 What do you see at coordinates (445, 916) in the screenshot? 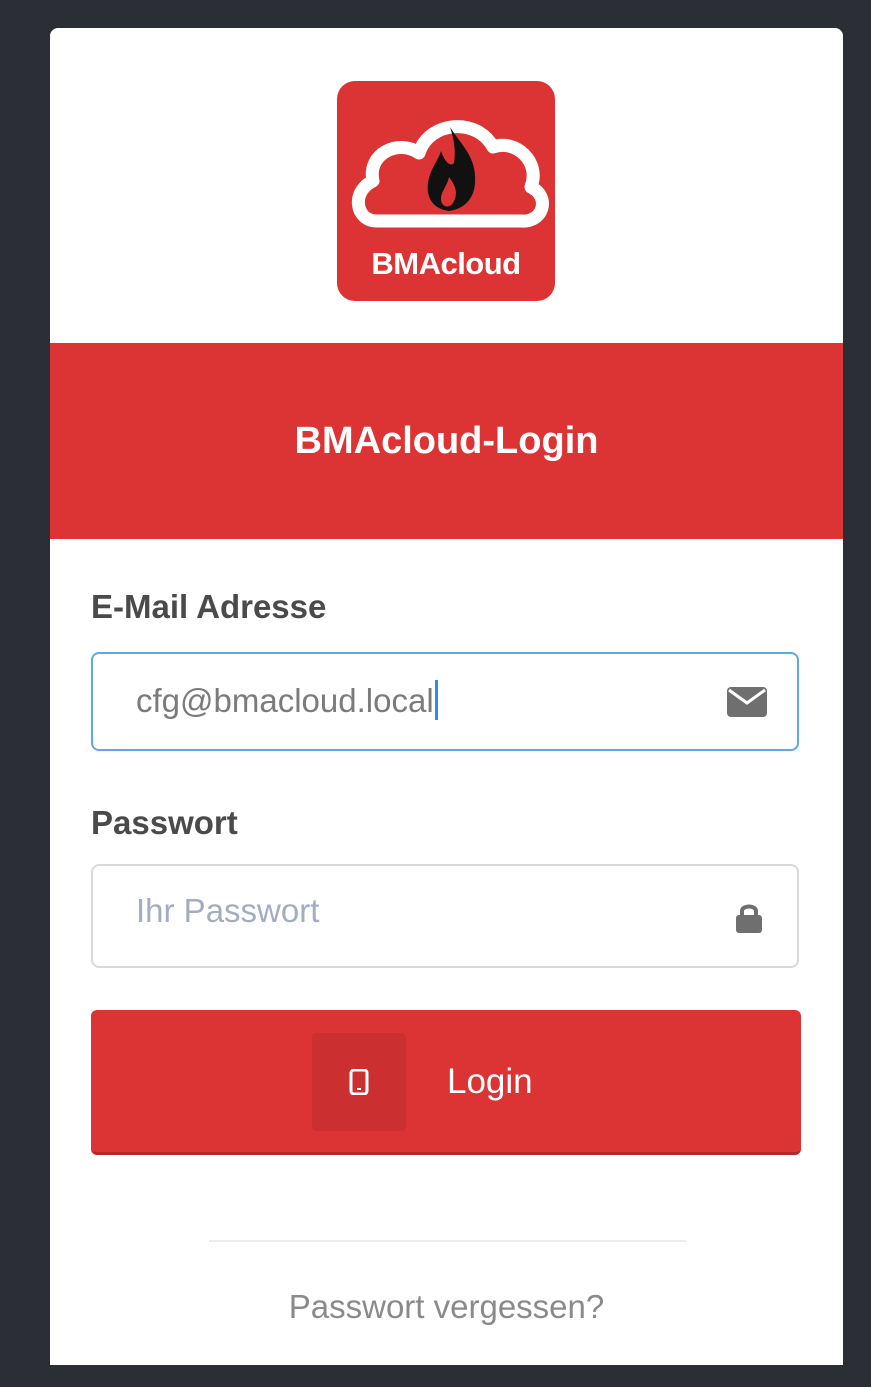
I see `password-field: Ihr Passwort` at bounding box center [445, 916].